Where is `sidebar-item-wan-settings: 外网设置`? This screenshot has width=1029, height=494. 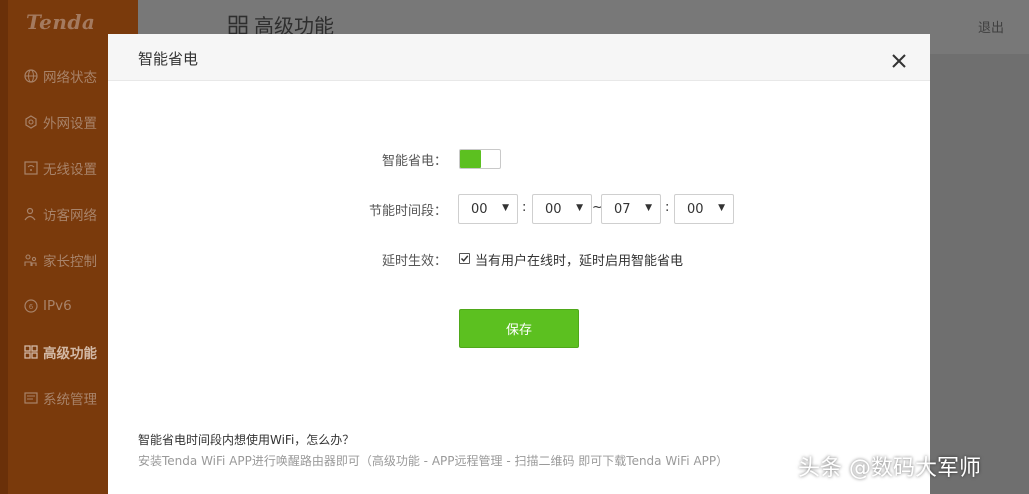 sidebar-item-wan-settings: 外网设置 is located at coordinates (60, 122).